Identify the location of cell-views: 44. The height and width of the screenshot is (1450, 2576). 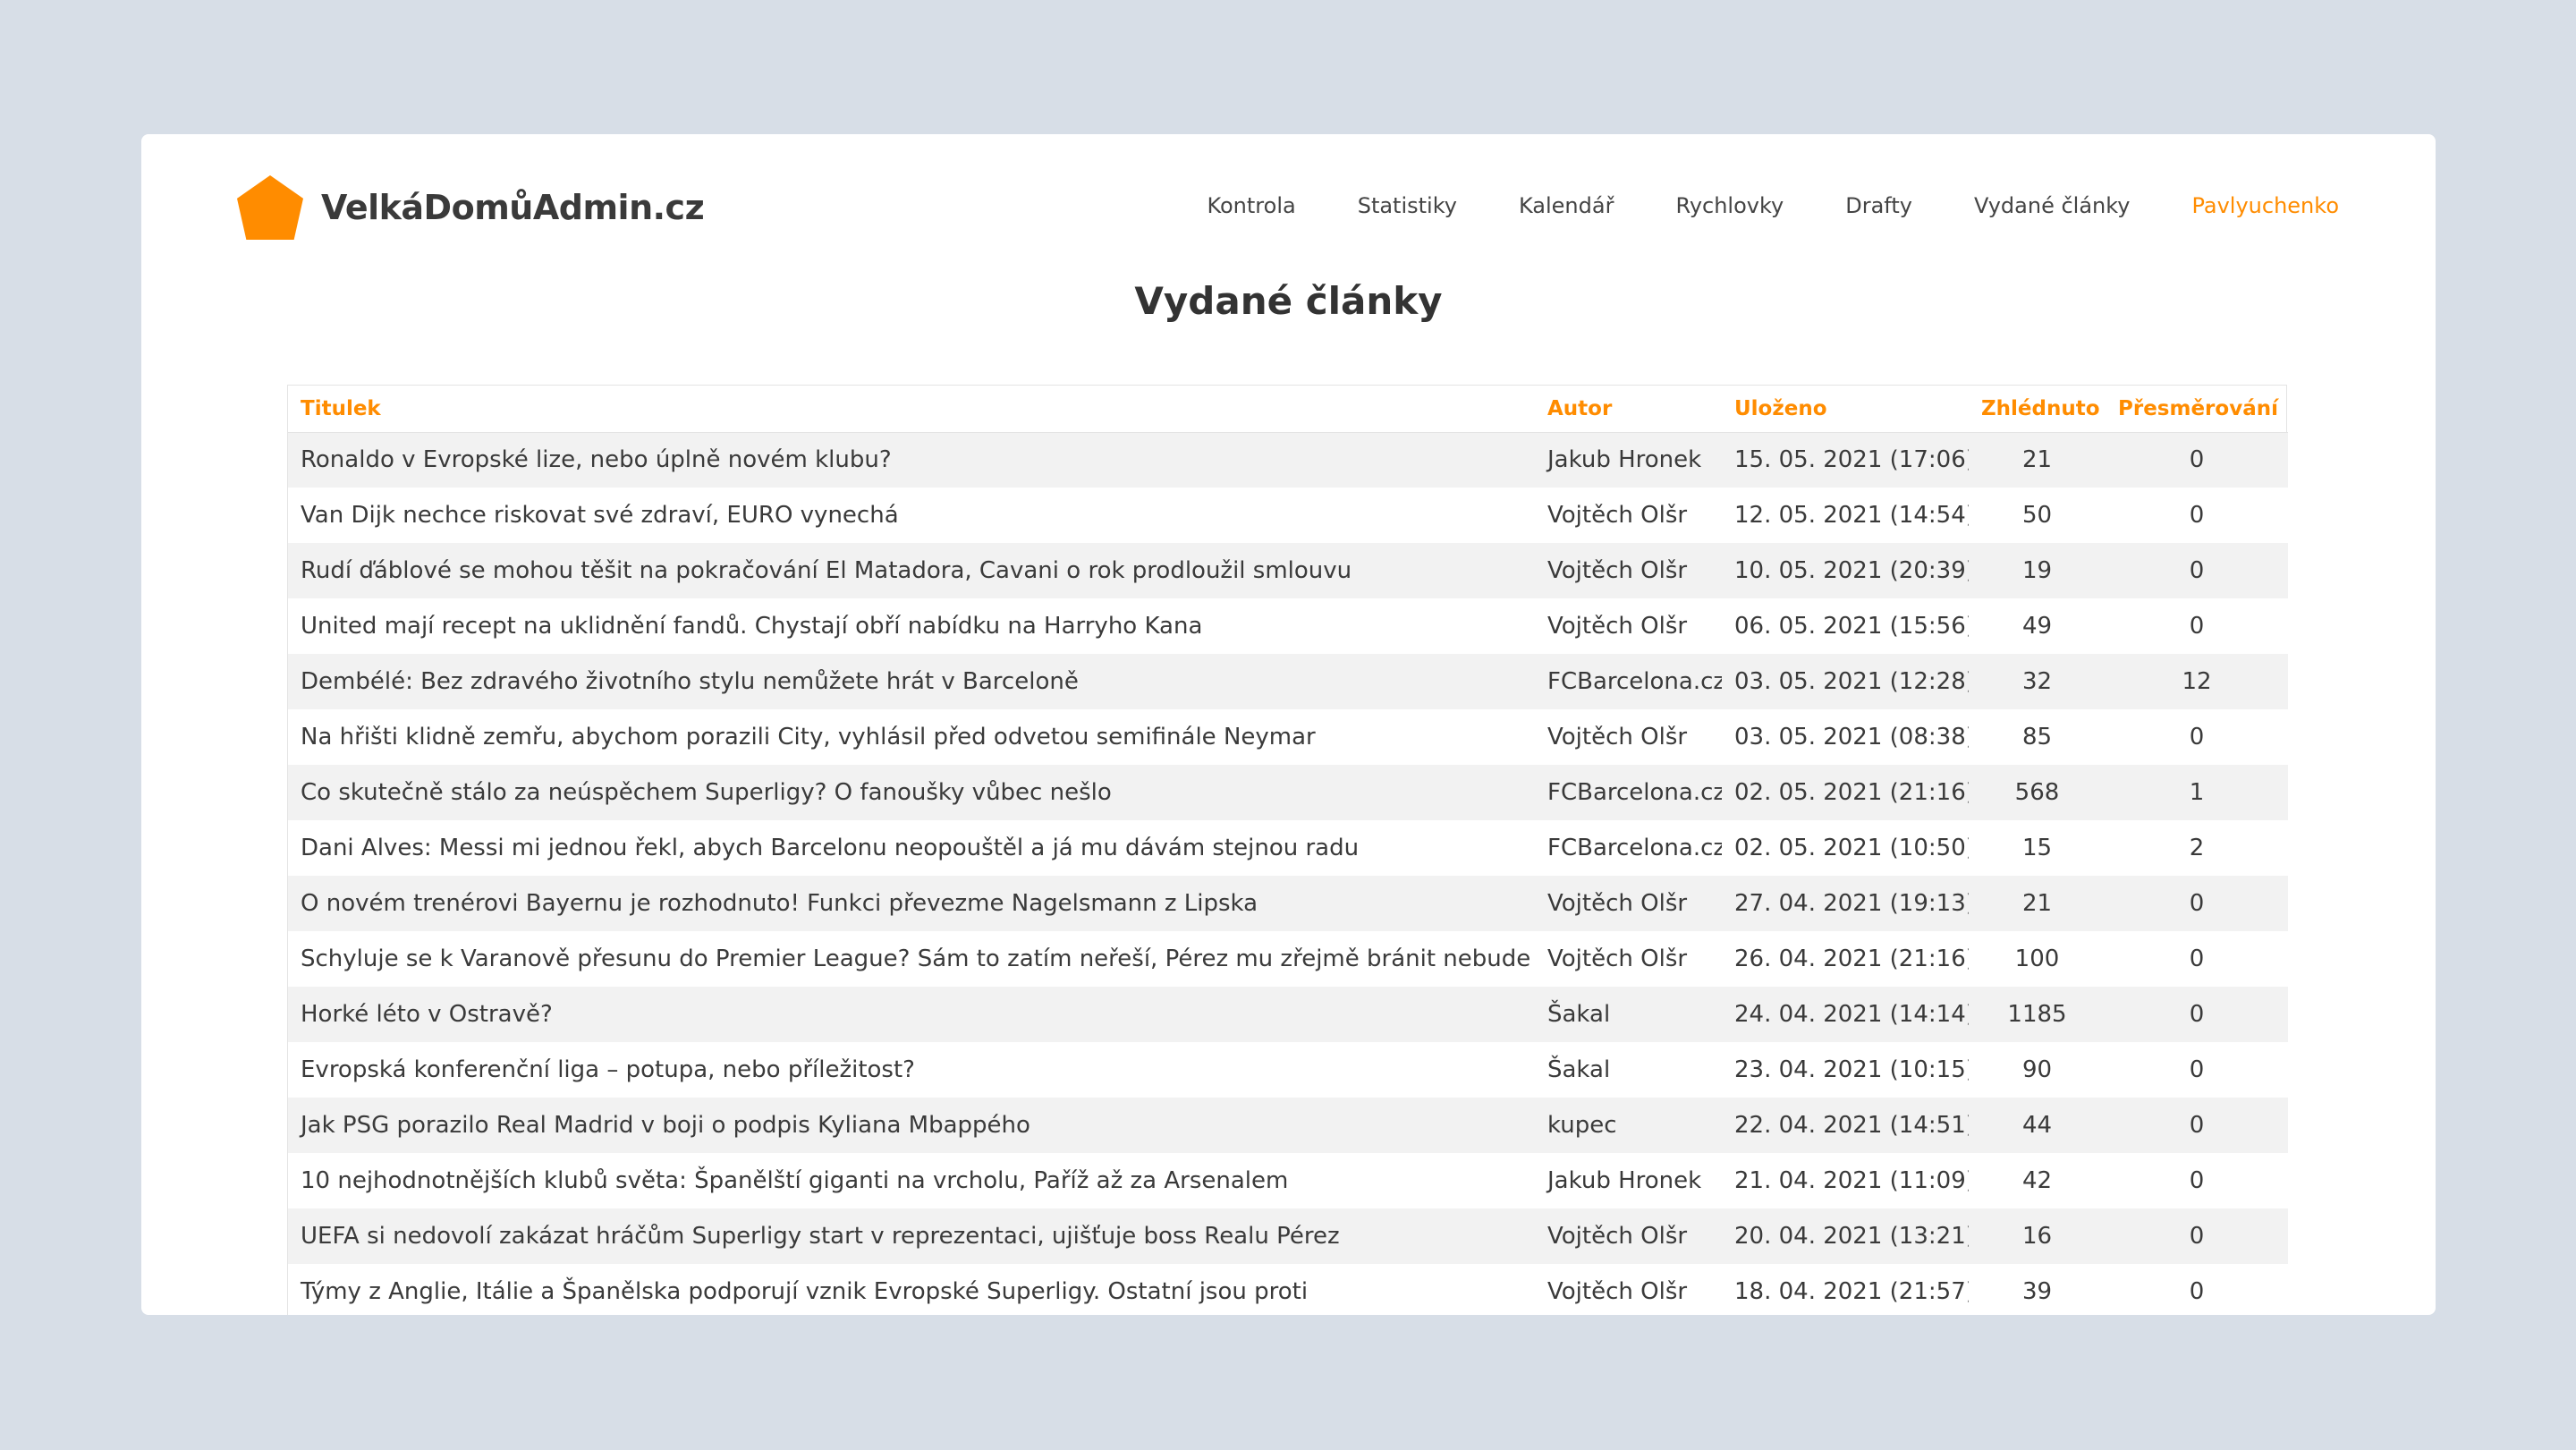
(2037, 1125).